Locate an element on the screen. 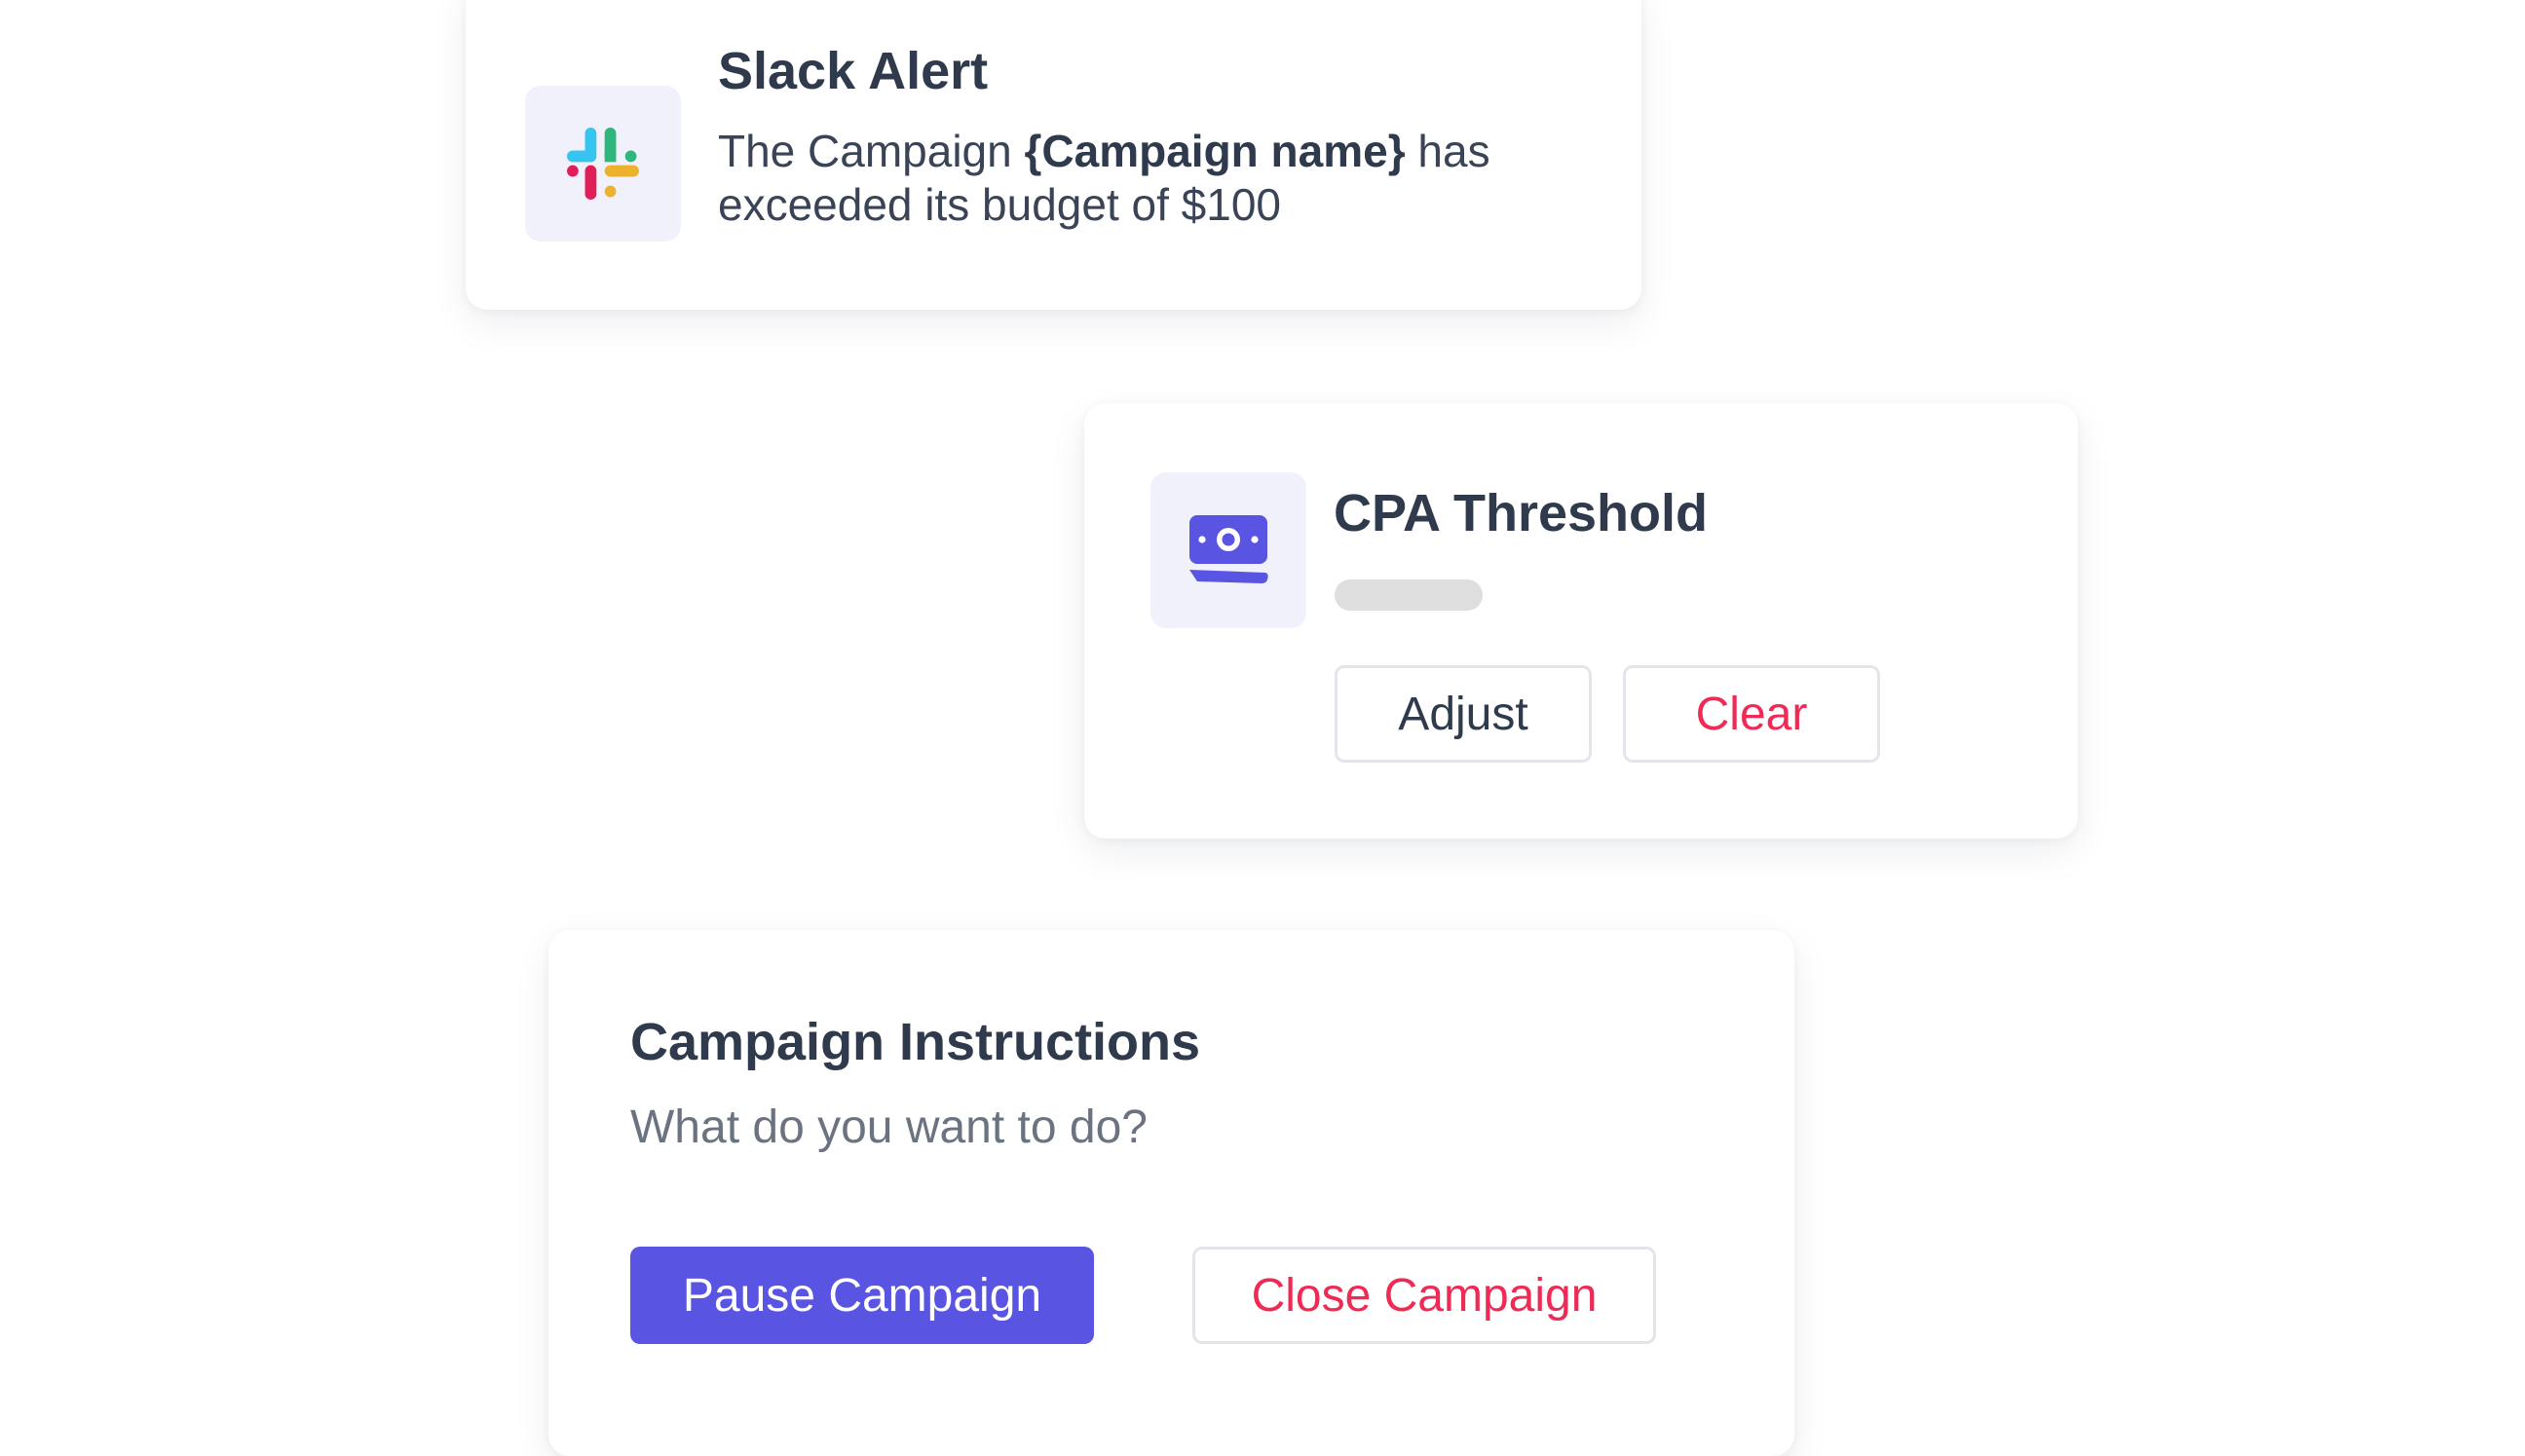  cpa-threshold-title: CPA Threshold is located at coordinates (1521, 513).